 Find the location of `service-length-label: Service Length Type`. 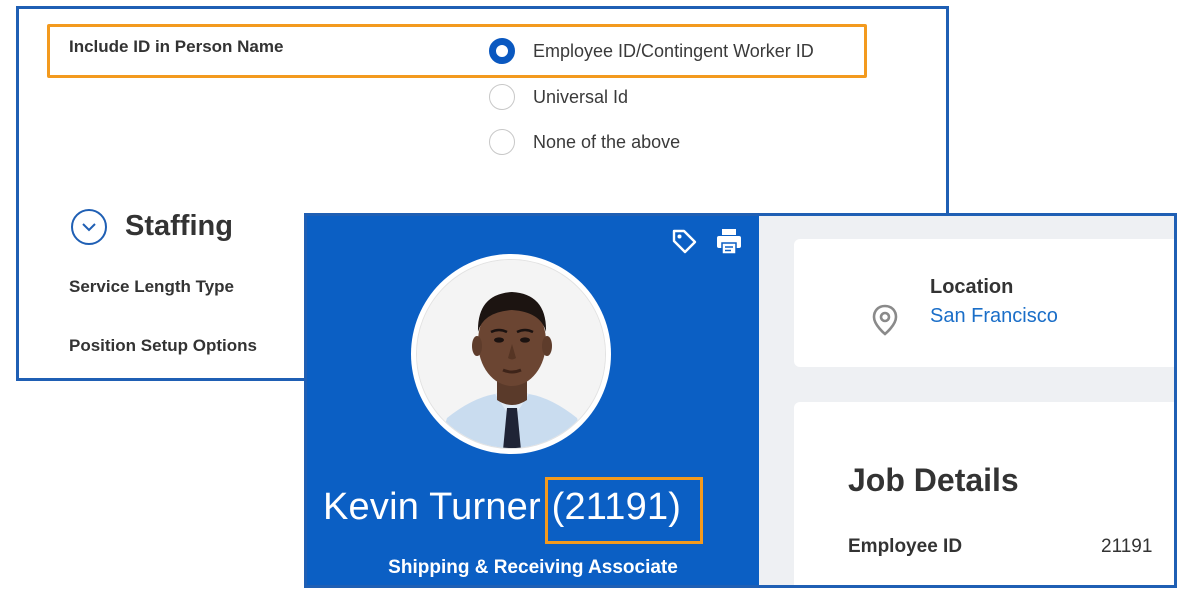

service-length-label: Service Length Type is located at coordinates (152, 286).